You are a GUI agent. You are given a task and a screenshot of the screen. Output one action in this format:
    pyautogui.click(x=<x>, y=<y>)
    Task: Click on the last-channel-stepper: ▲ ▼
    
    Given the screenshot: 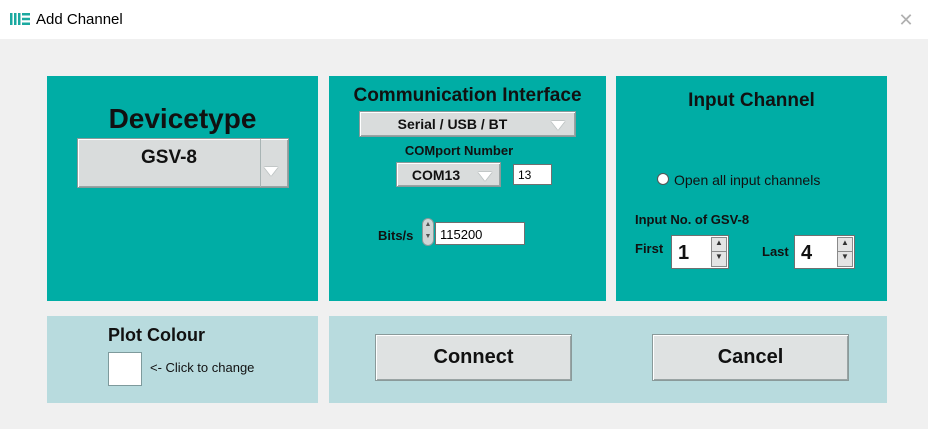 What is the action you would take?
    pyautogui.click(x=845, y=252)
    